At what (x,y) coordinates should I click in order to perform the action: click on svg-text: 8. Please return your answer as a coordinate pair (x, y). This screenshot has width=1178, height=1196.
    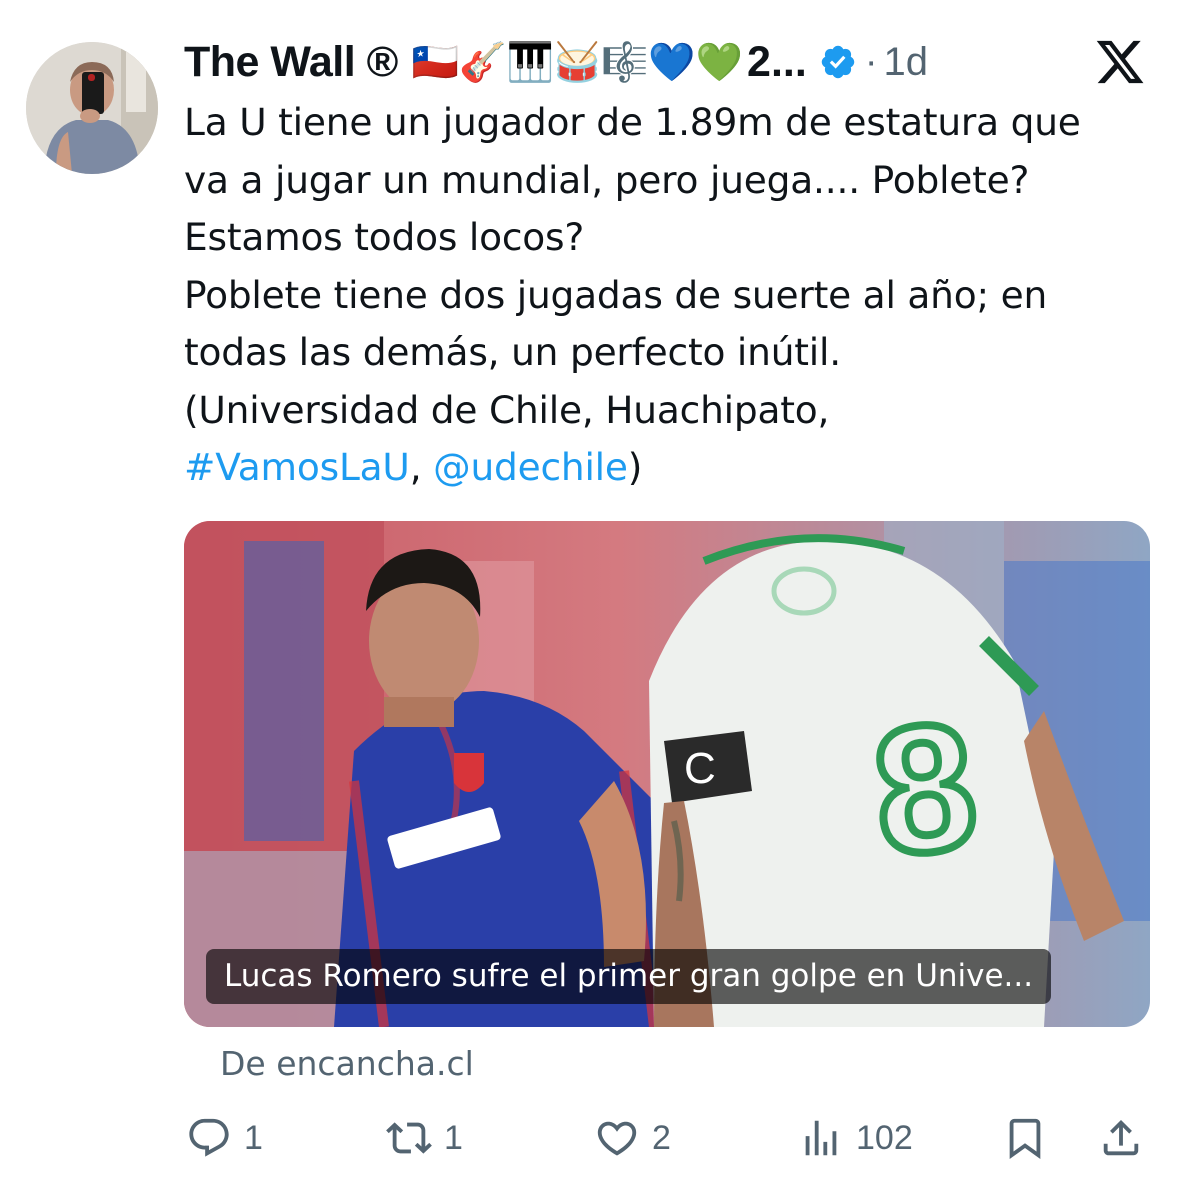
    Looking at the image, I should click on (925, 789).